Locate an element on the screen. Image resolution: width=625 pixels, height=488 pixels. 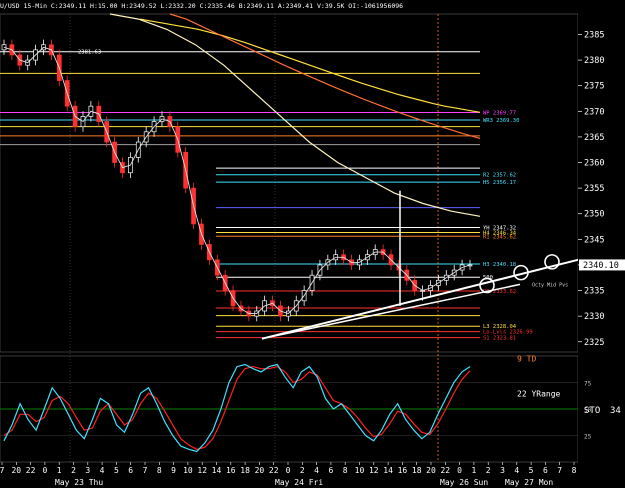
day-label: May 23 Thu is located at coordinates (79, 482).